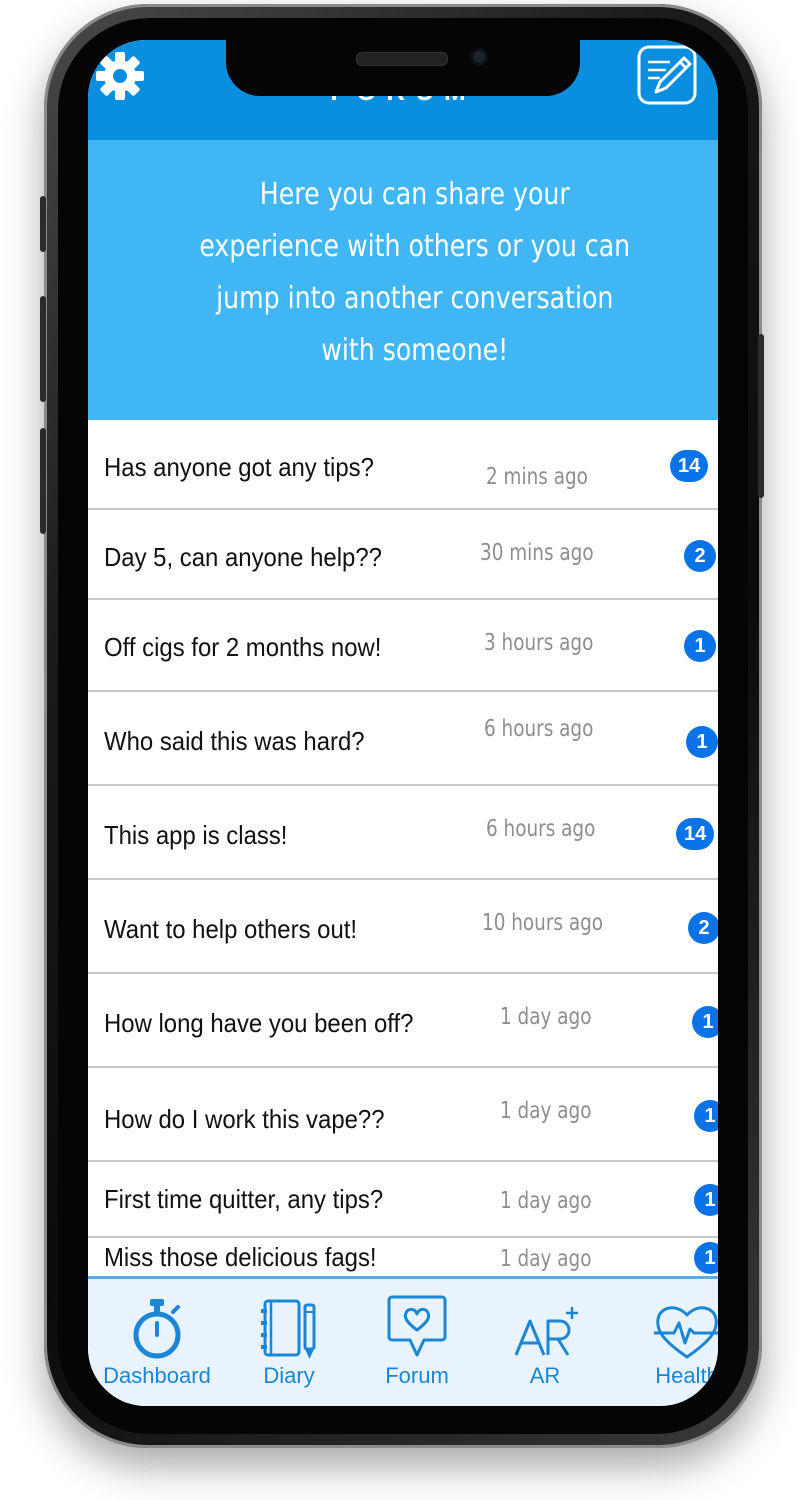  I want to click on thread-row: Has anyone got any tips? 2 mins ago 14, so click(403, 465).